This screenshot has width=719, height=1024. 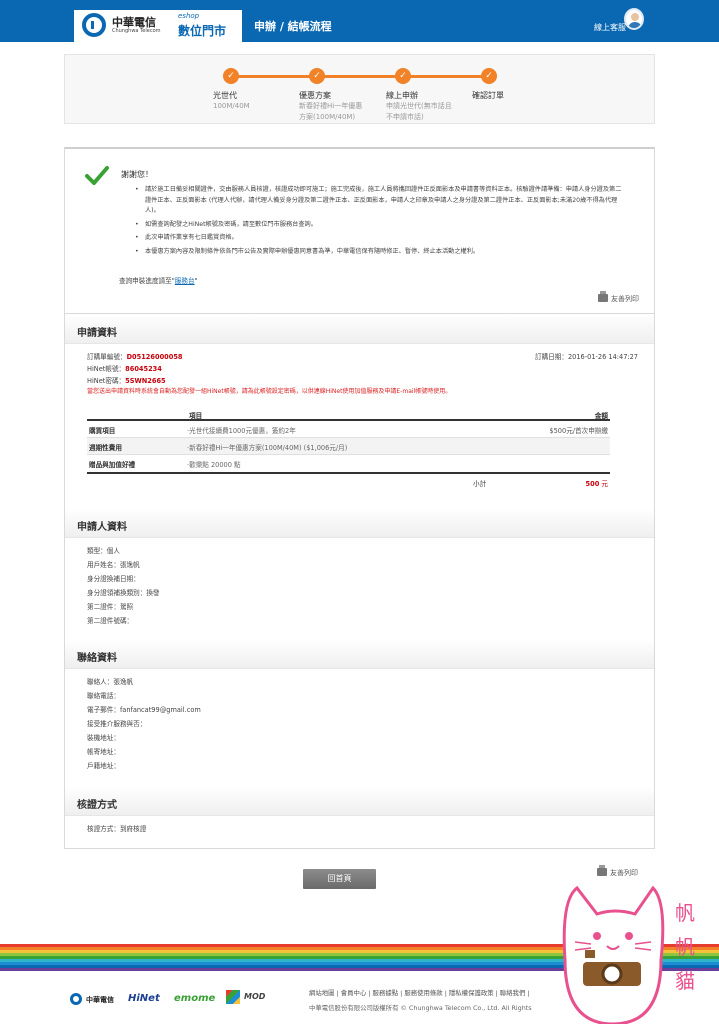 What do you see at coordinates (578, 431) in the screenshot?
I see `row-amount: $500元/首次申辦繳` at bounding box center [578, 431].